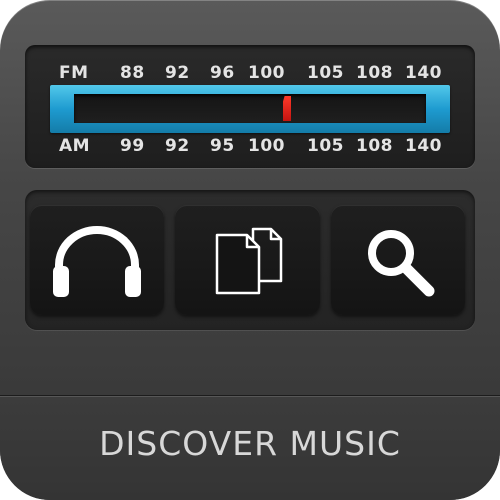 The image size is (500, 500). Describe the element at coordinates (250, 443) in the screenshot. I see `app-title: DISCOVER MUSIC` at that location.